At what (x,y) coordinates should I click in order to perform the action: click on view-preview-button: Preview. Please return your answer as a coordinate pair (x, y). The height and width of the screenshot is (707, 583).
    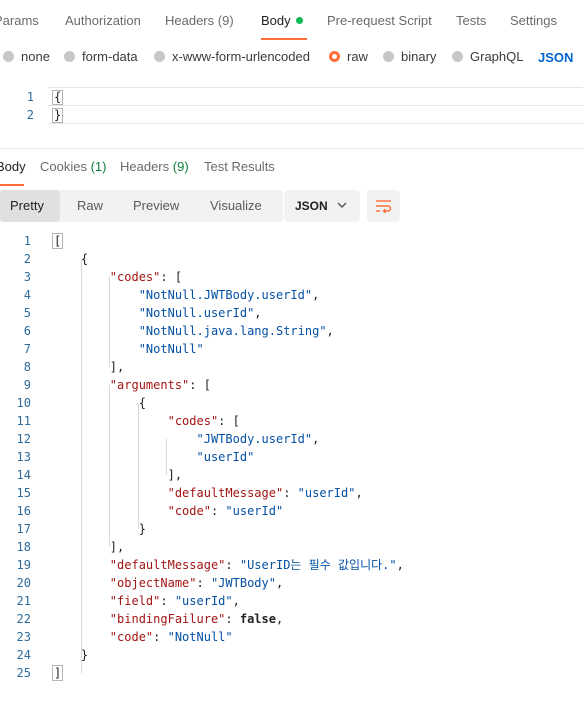
    Looking at the image, I should click on (156, 206).